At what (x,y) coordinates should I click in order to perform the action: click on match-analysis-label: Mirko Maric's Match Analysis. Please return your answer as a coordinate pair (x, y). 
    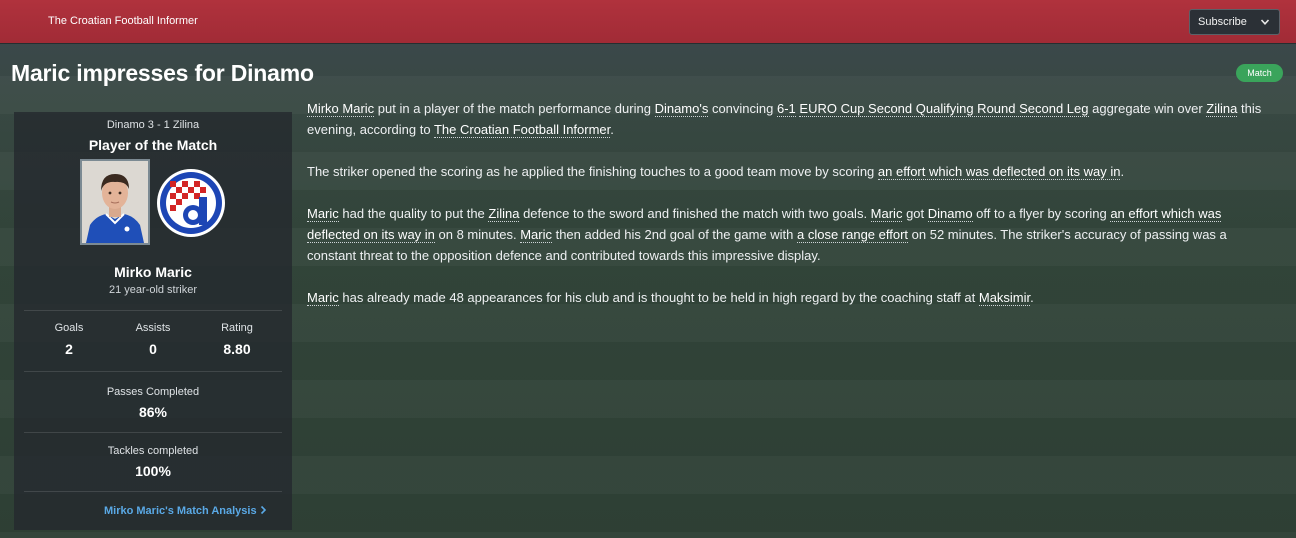
    Looking at the image, I should click on (180, 511).